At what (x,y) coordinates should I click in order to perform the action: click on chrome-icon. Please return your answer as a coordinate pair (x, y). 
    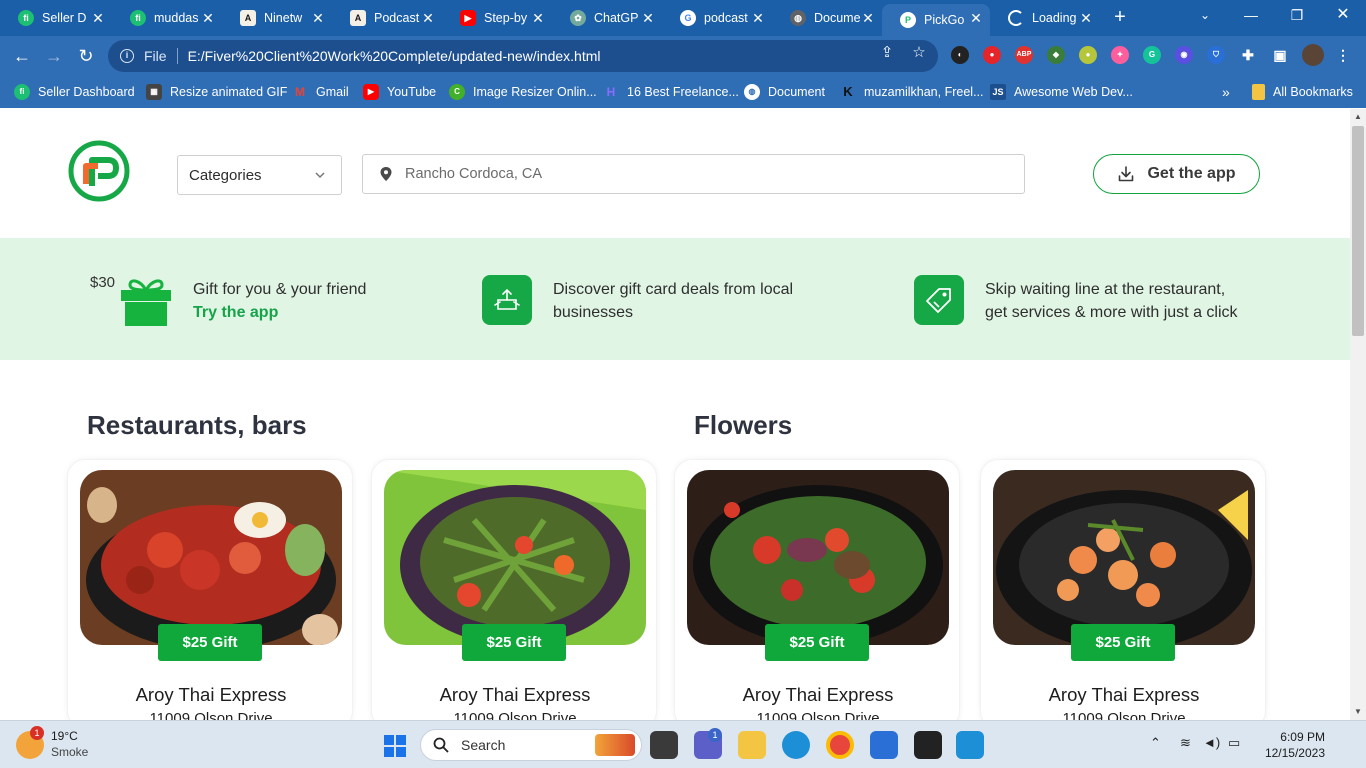
    Looking at the image, I should click on (840, 745).